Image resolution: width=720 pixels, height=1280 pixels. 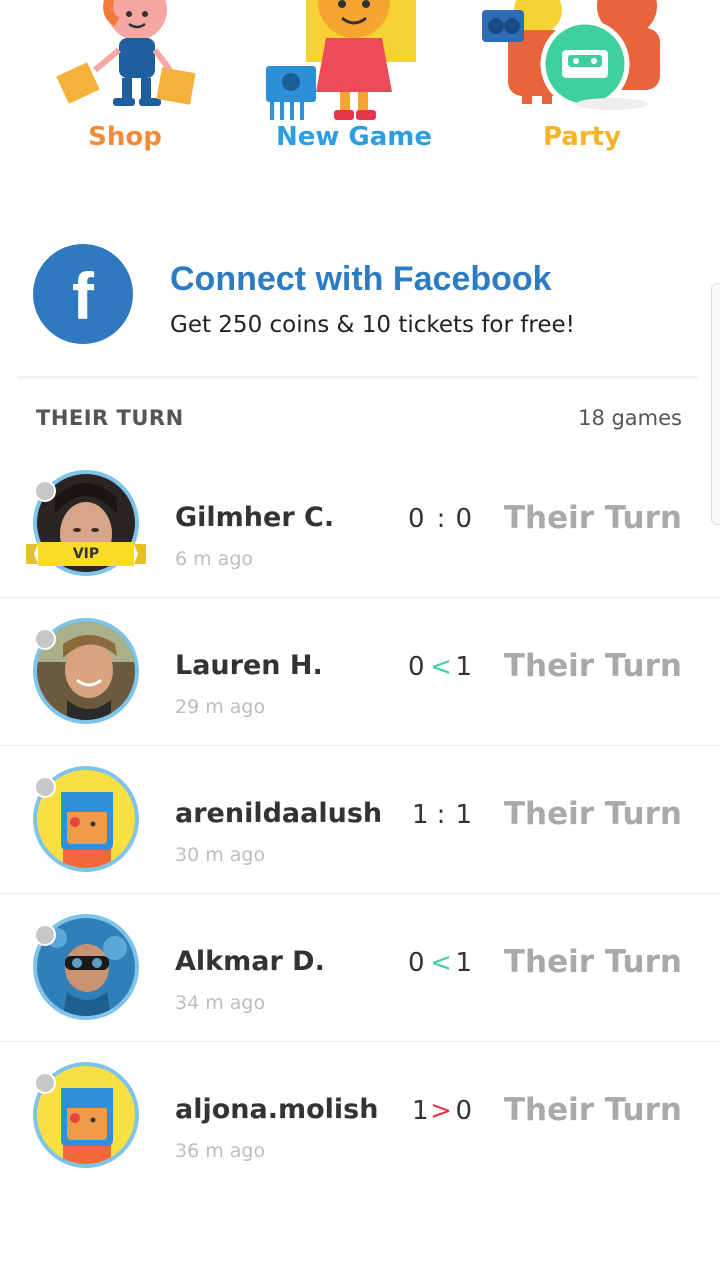 I want to click on game-row: Alkmar D. 34 m ago 0 < 1 Their Turn, so click(x=360, y=968).